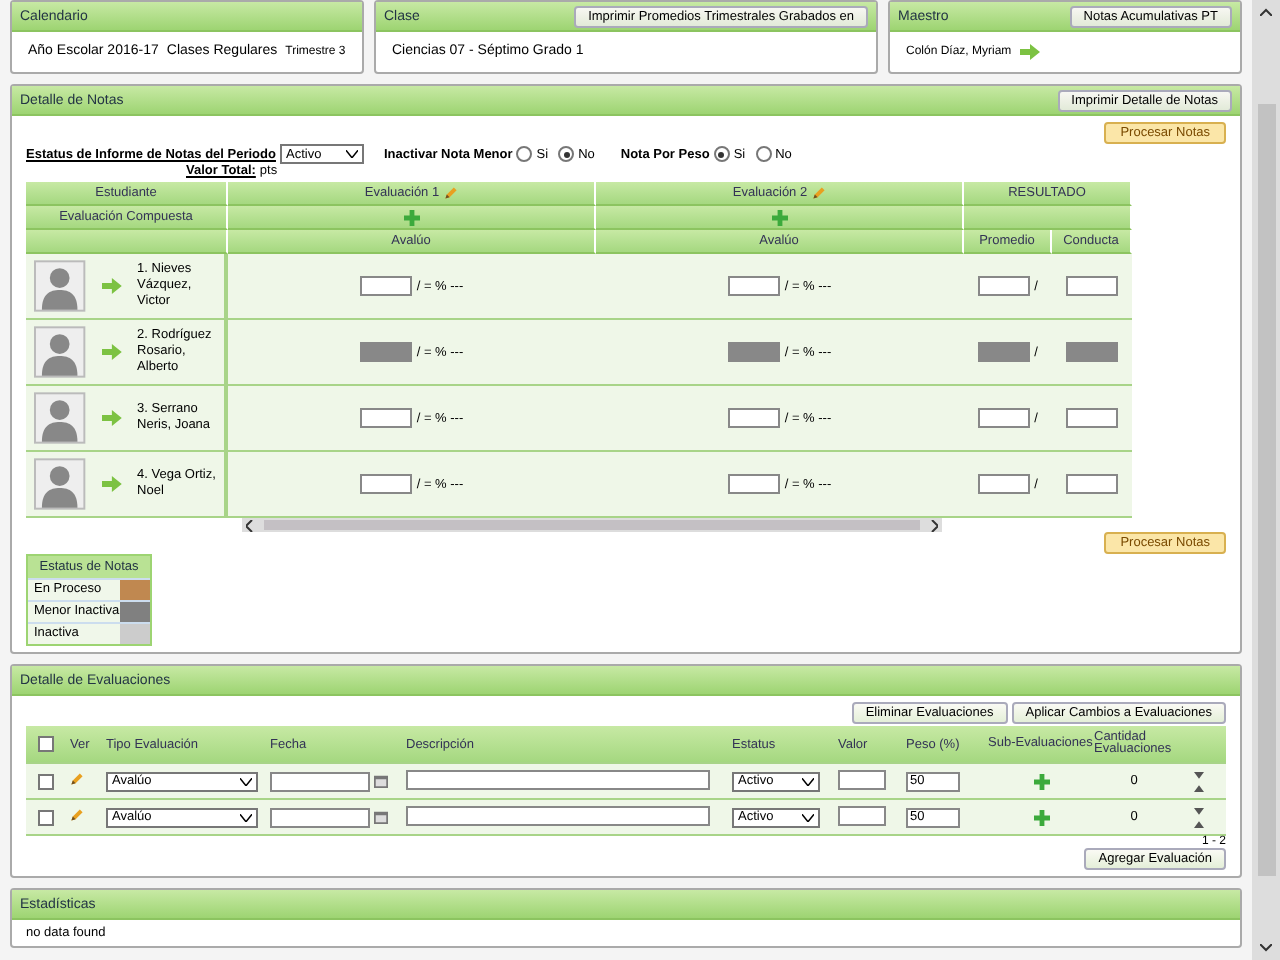 The height and width of the screenshot is (960, 1280). I want to click on select-all-checkbox, so click(46, 744).